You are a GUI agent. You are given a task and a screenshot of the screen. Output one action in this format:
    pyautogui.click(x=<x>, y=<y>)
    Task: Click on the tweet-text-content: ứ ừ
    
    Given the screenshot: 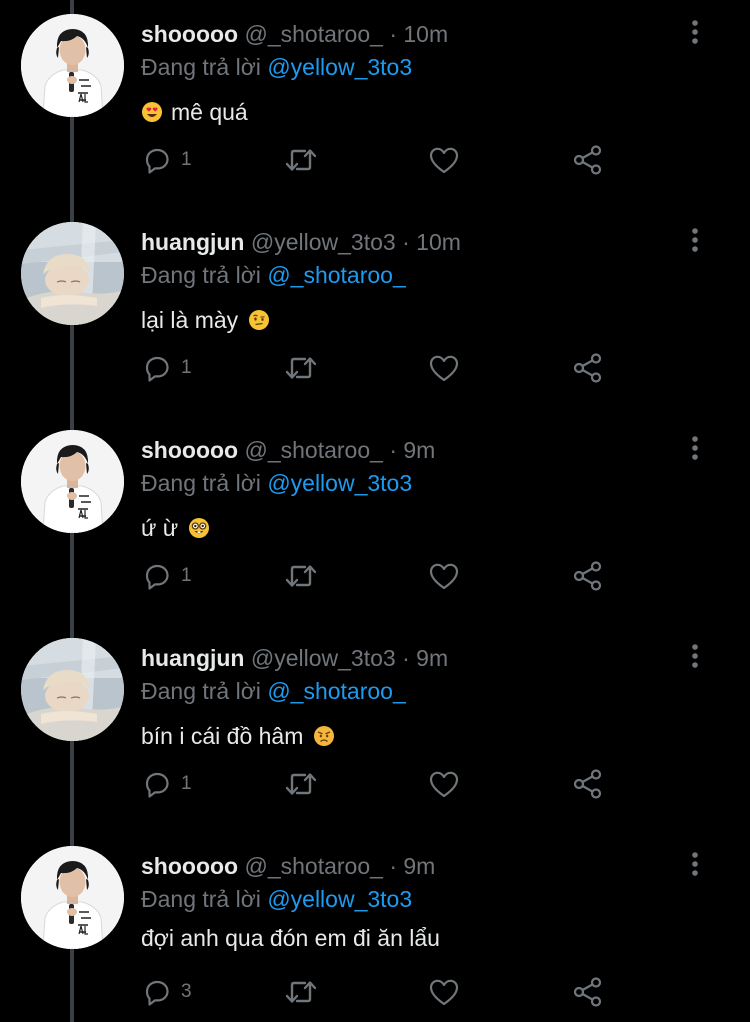 What is the action you would take?
    pyautogui.click(x=160, y=528)
    